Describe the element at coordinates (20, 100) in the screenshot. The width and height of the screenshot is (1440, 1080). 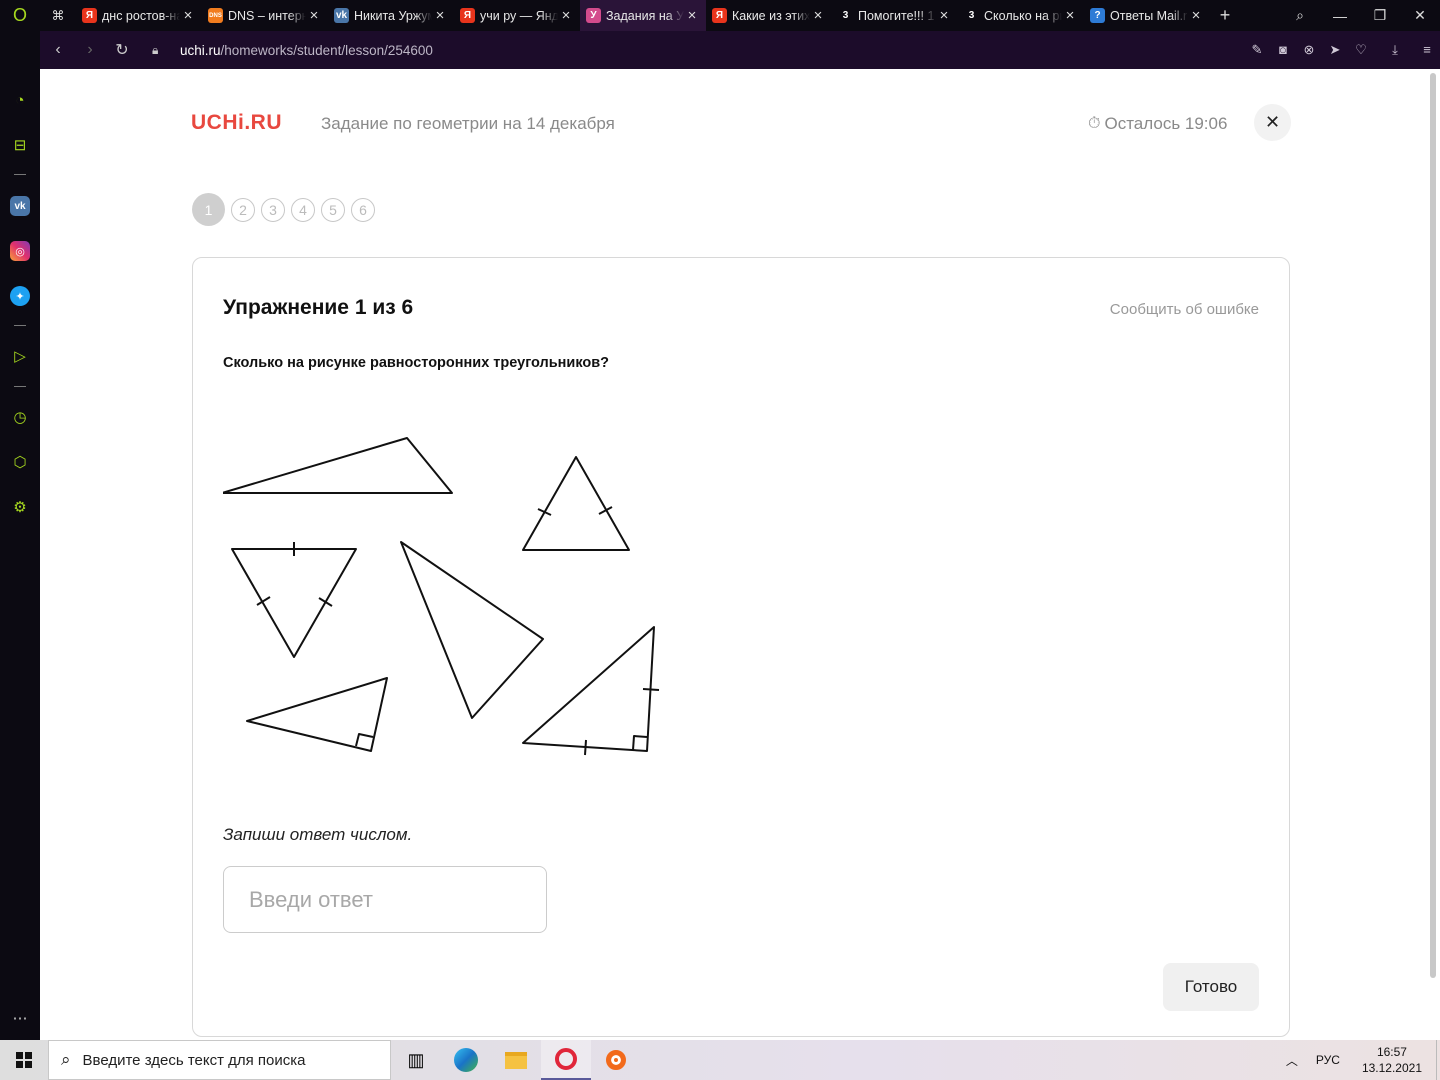
I see `speed-dial-icon: ◔` at that location.